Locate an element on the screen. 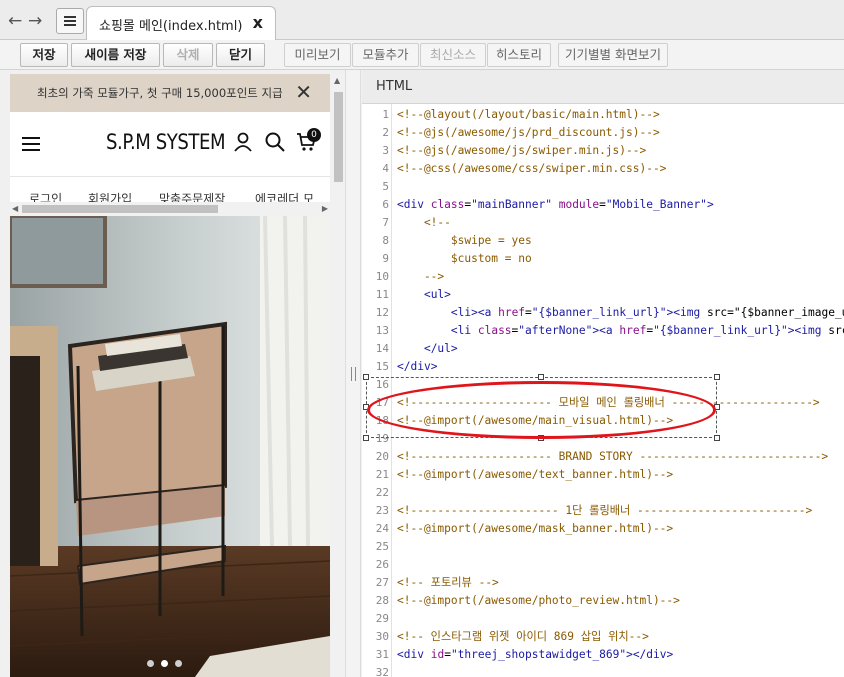 The width and height of the screenshot is (844, 677). code-line: 5 is located at coordinates (603, 187).